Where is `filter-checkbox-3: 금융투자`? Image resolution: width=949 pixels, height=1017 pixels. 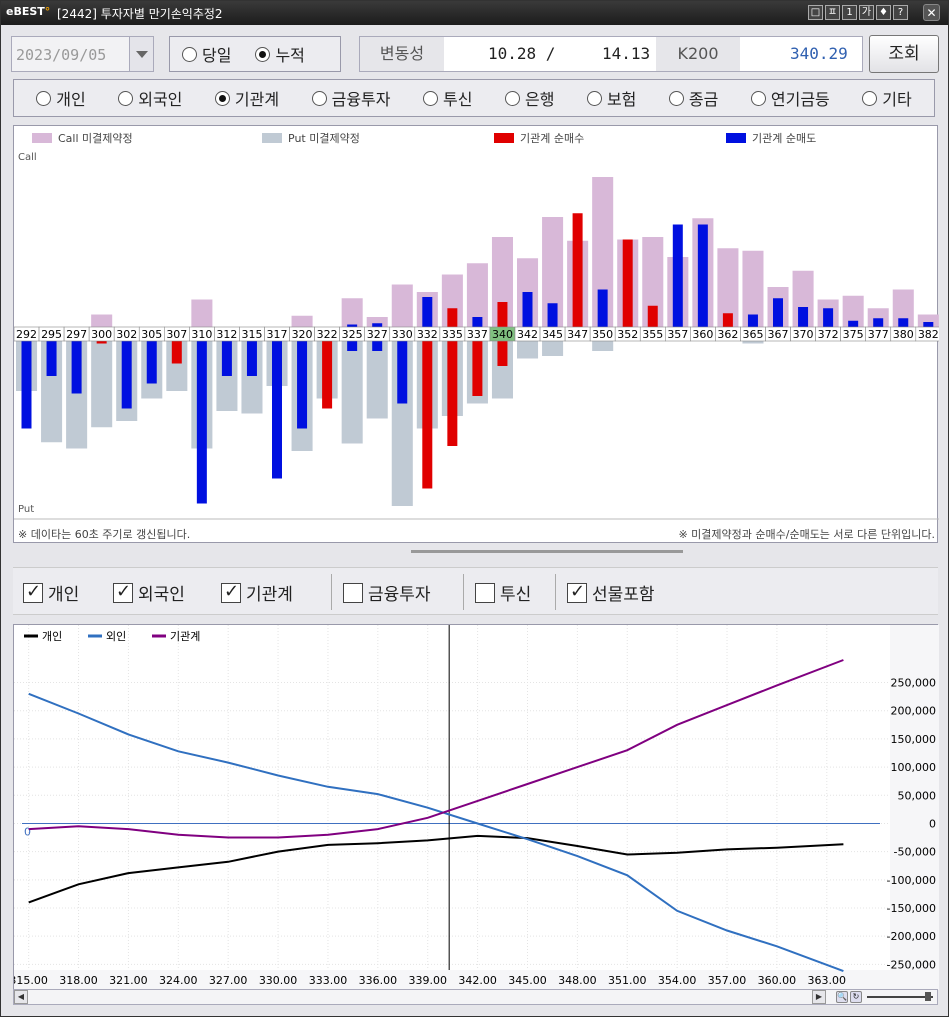 filter-checkbox-3: 금융투자 is located at coordinates (387, 592).